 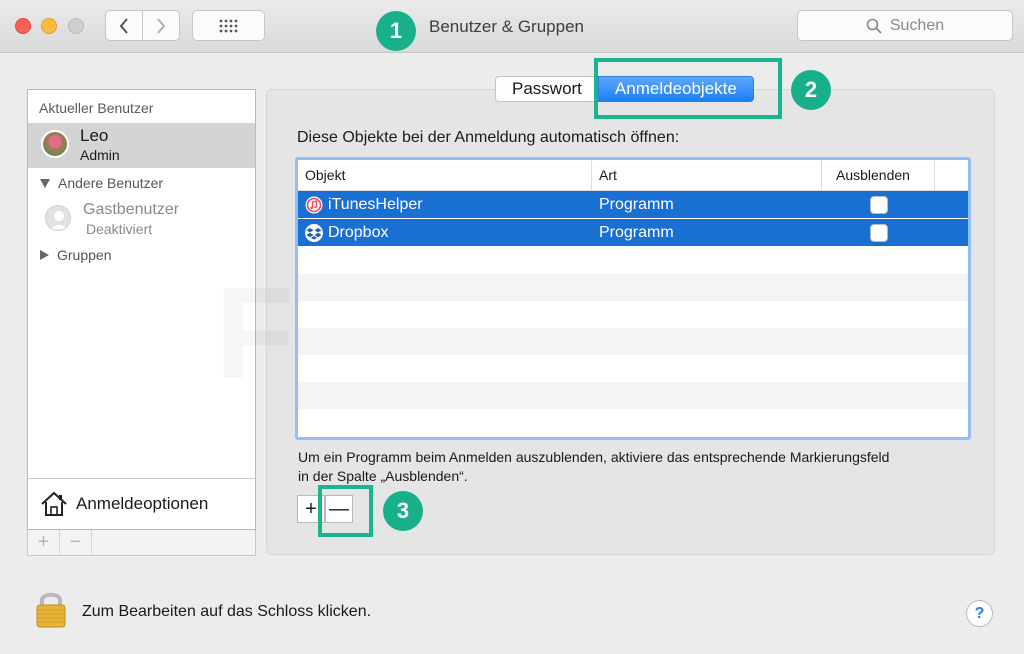 I want to click on minimize-window-button, so click(x=49, y=26).